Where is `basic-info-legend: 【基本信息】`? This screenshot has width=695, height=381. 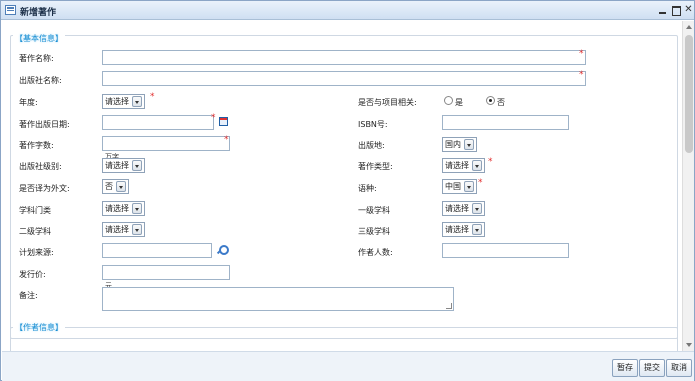 basic-info-legend: 【基本信息】 is located at coordinates (39, 38).